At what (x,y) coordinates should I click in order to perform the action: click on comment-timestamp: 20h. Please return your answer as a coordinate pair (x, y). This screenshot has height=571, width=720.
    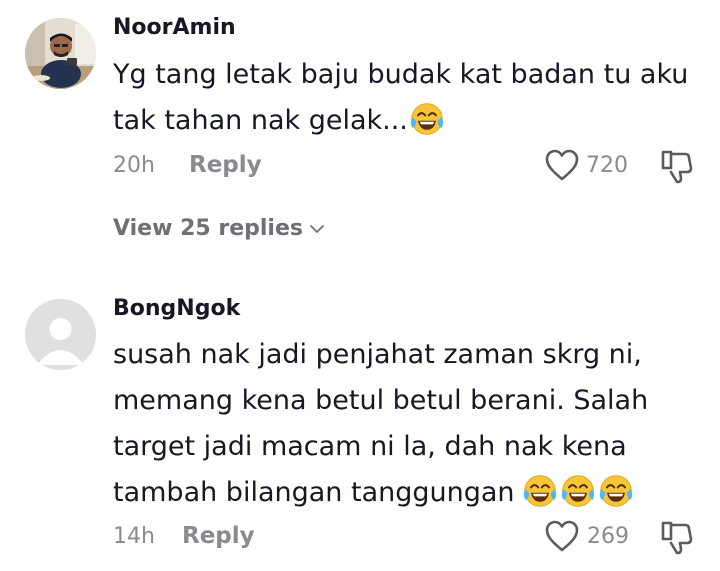
    Looking at the image, I should click on (134, 165).